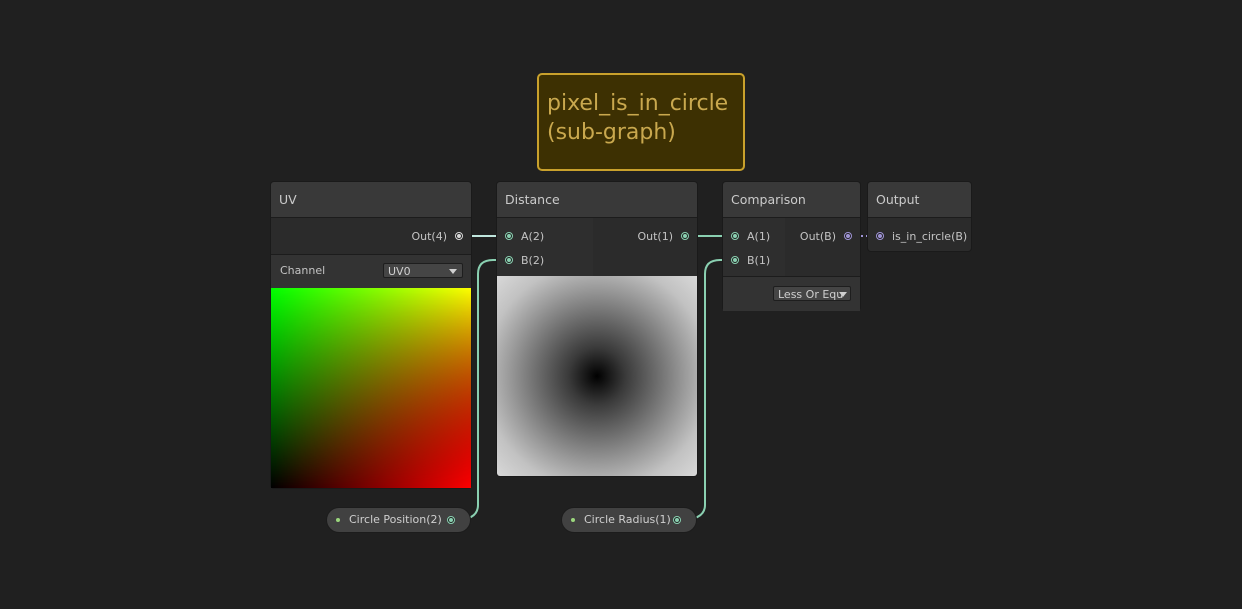 This screenshot has height=609, width=1242. What do you see at coordinates (303, 270) in the screenshot?
I see `uv-channel-label: Channel` at bounding box center [303, 270].